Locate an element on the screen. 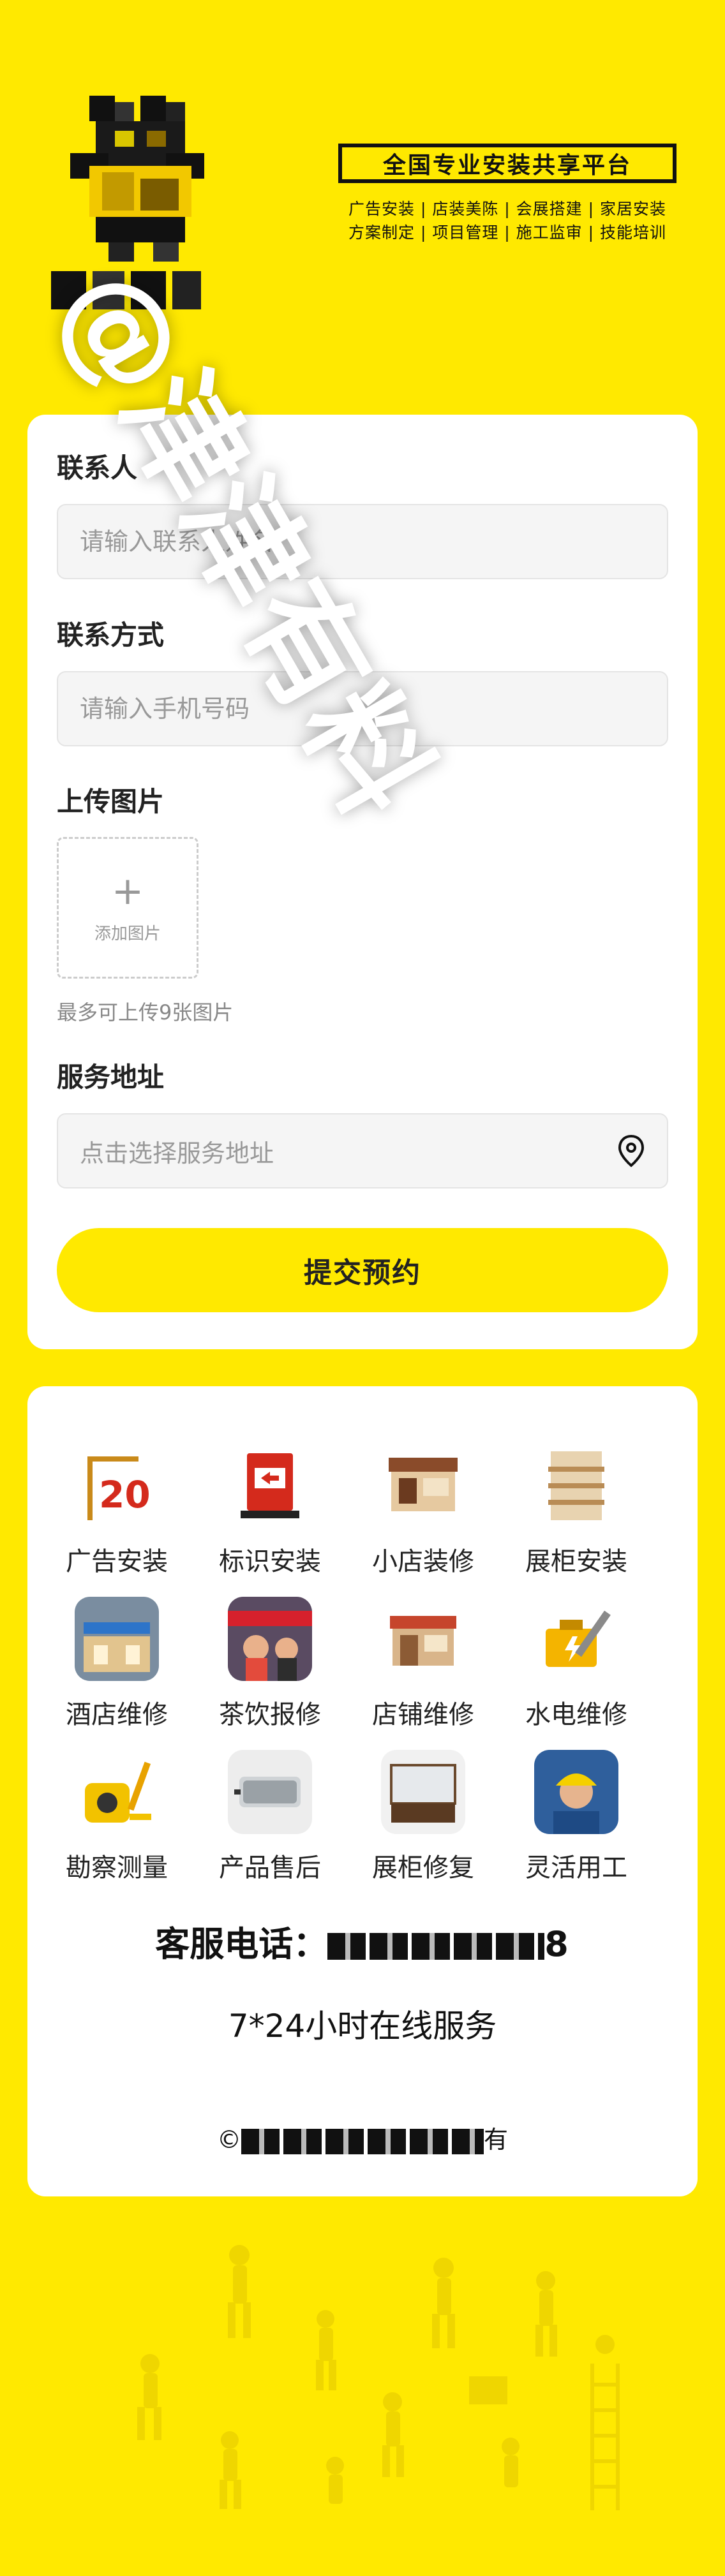 The image size is (725, 2576). copyright-symbol: © is located at coordinates (228, 2140).